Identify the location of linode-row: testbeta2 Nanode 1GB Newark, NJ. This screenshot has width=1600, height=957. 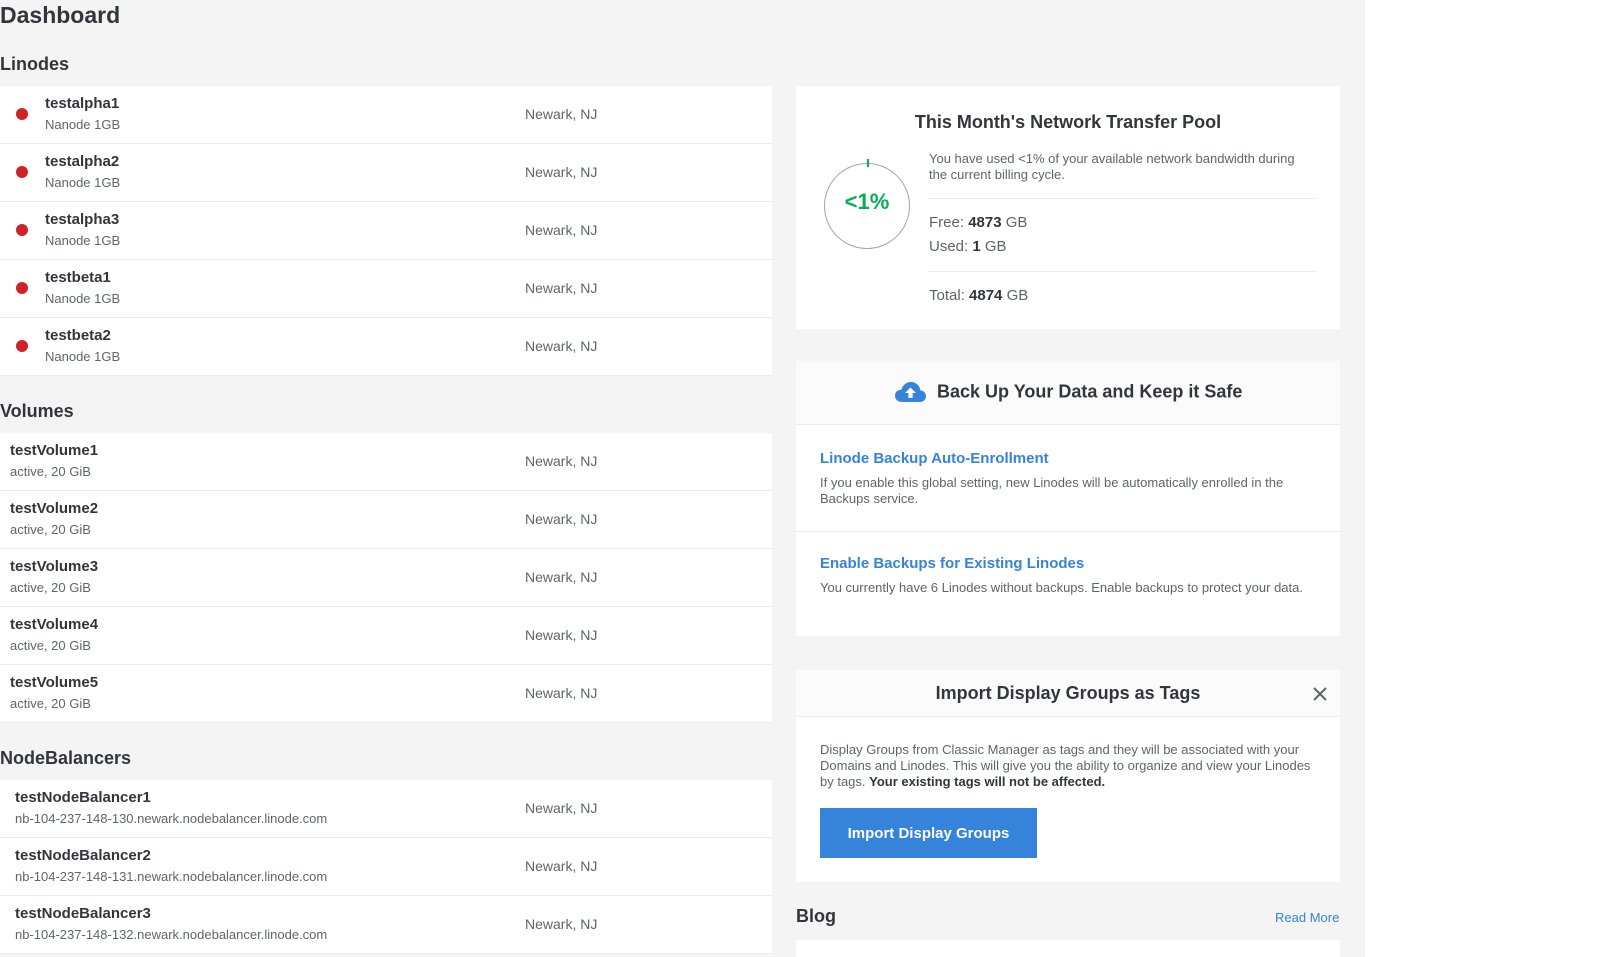
(386, 347).